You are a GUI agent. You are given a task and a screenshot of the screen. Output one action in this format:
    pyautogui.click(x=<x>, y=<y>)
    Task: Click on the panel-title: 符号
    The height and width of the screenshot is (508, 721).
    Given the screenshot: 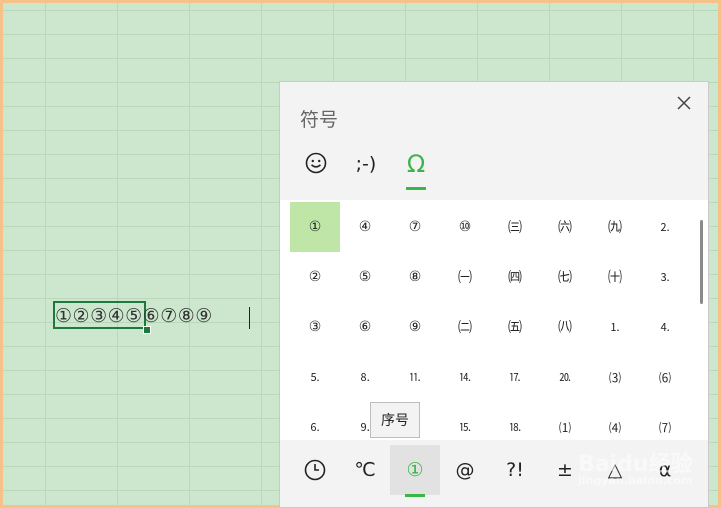 What is the action you would take?
    pyautogui.click(x=319, y=120)
    